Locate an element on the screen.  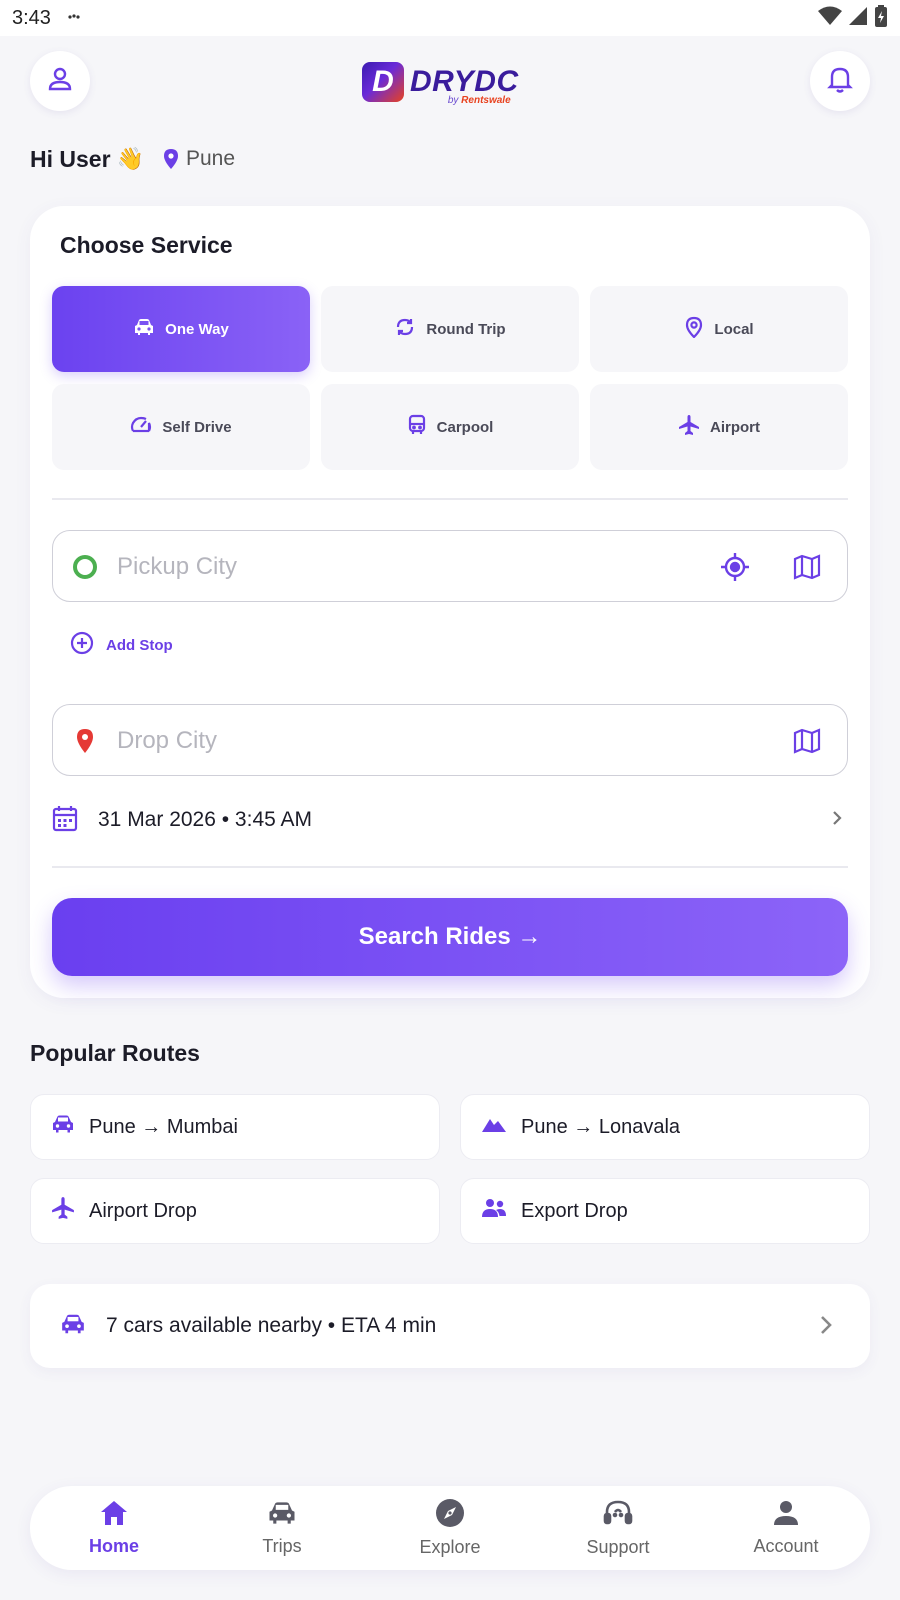
nav-label: Home is located at coordinates (113, 1546).